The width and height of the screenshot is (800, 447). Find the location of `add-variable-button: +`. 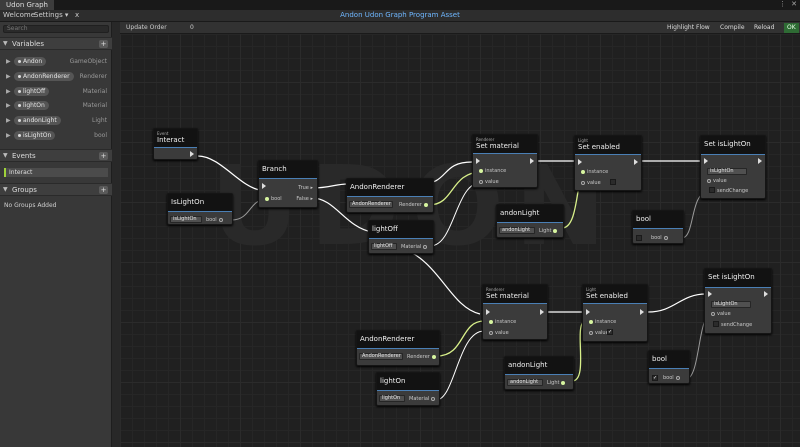

add-variable-button: + is located at coordinates (103, 44).